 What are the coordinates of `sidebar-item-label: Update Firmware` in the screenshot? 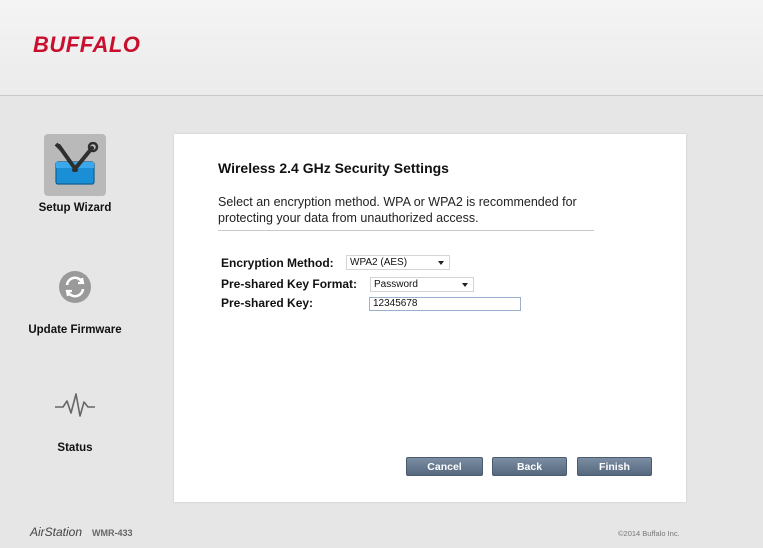 It's located at (75, 330).